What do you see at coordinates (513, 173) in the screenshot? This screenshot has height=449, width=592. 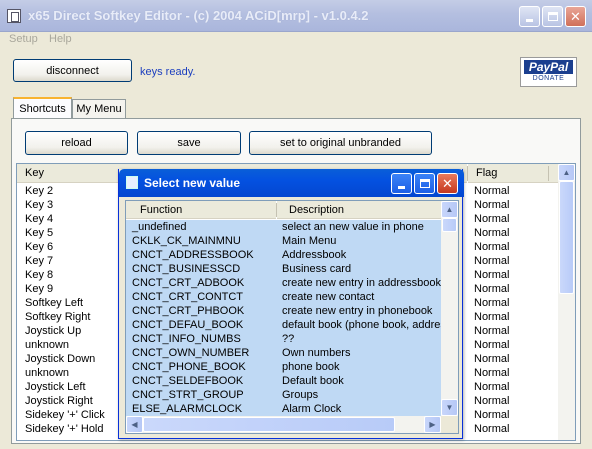 I see `flag-column-header: Flag` at bounding box center [513, 173].